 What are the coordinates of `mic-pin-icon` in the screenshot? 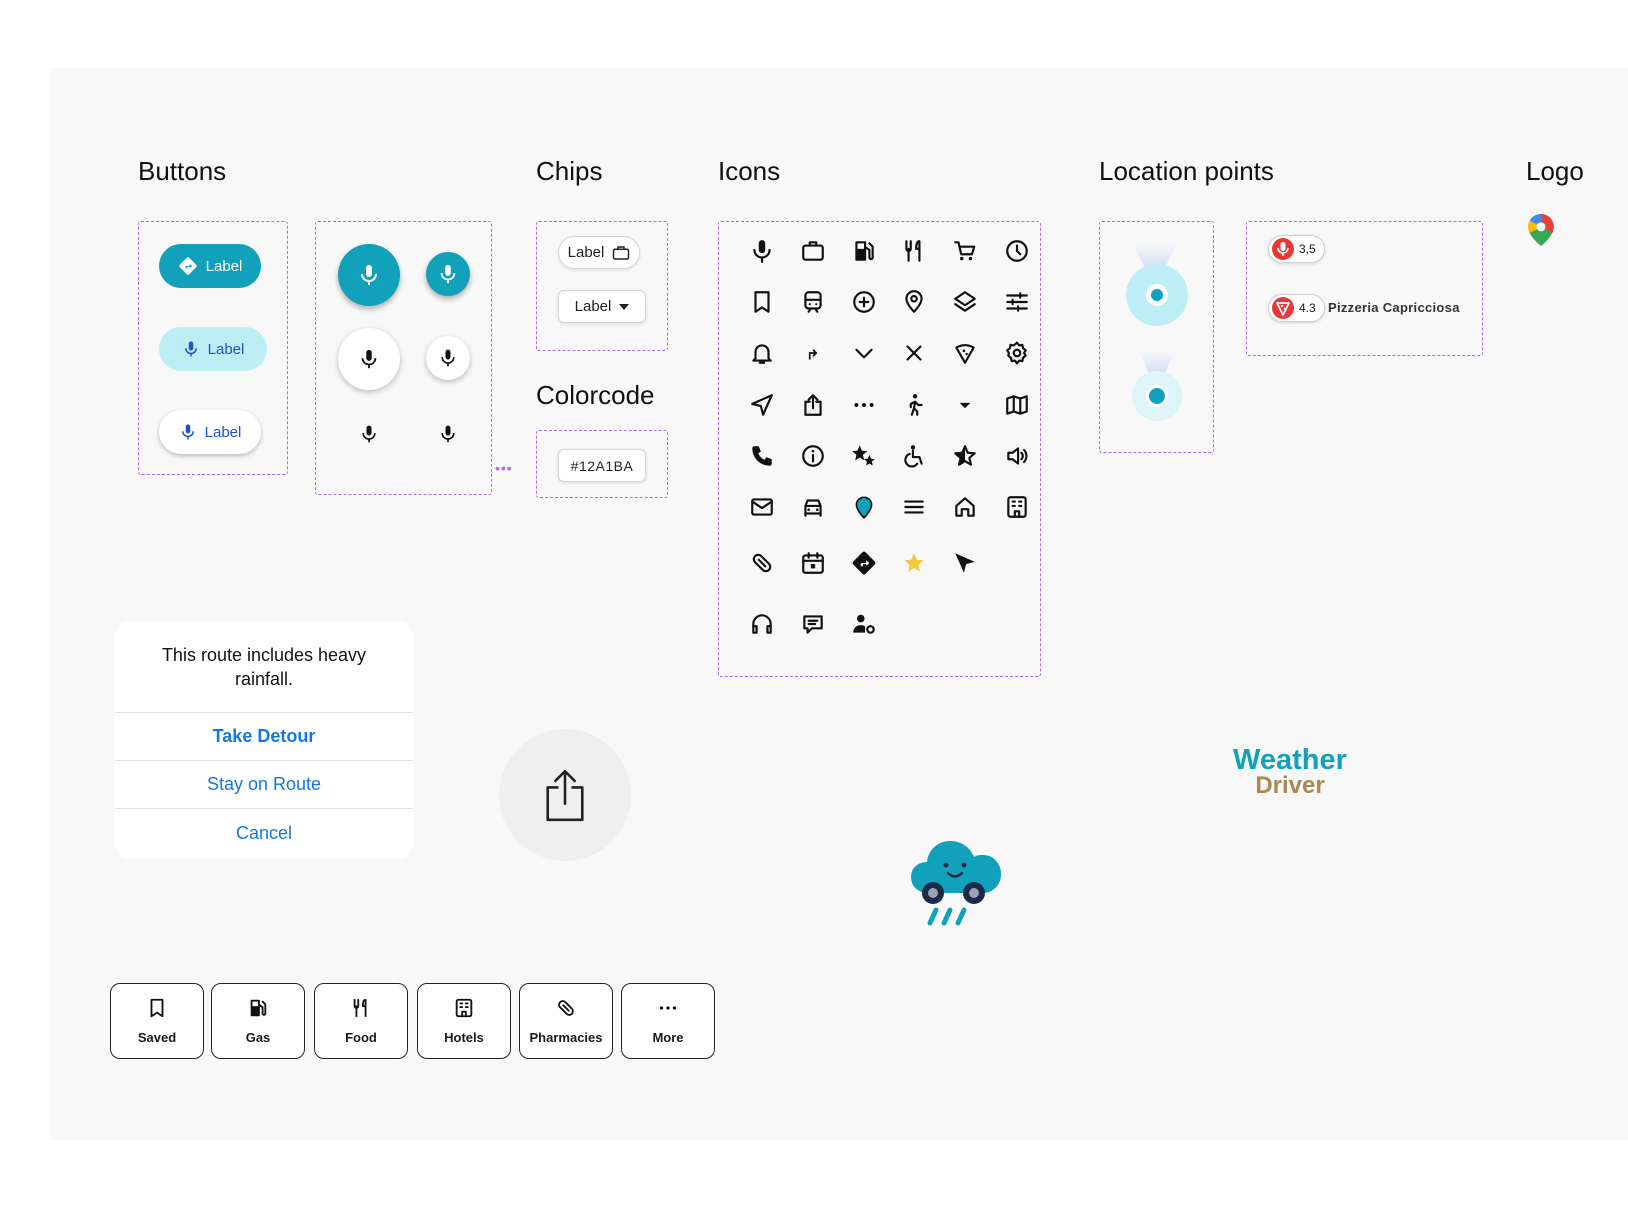 It's located at (1283, 249).